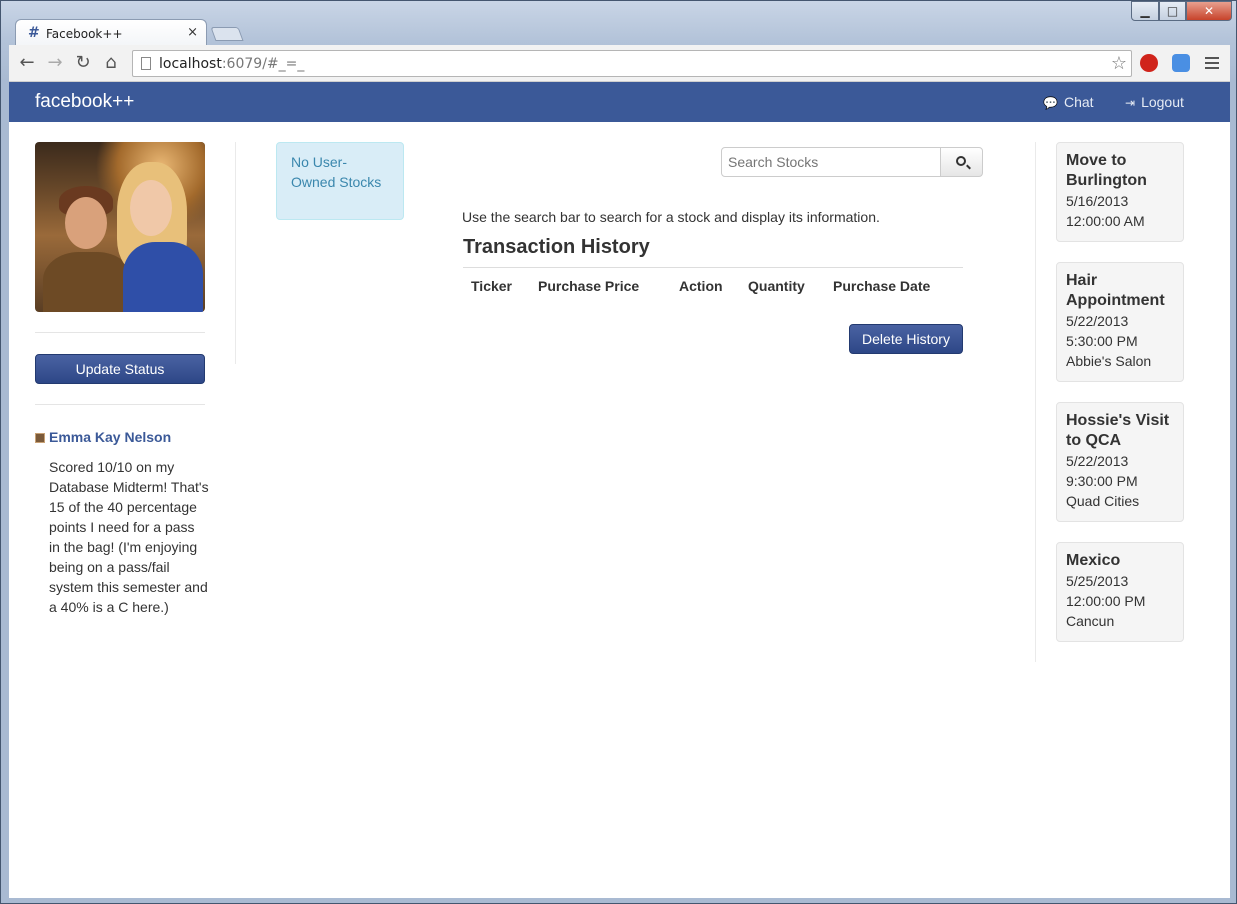  What do you see at coordinates (831, 162) in the screenshot?
I see `search-stocks-input` at bounding box center [831, 162].